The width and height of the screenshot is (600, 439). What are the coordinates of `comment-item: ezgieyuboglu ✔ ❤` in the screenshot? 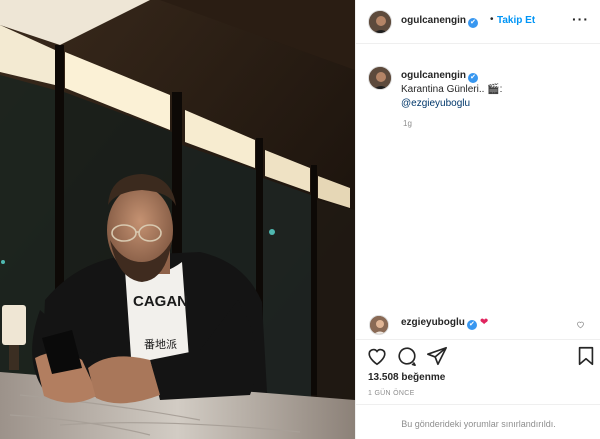 It's located at (444, 323).